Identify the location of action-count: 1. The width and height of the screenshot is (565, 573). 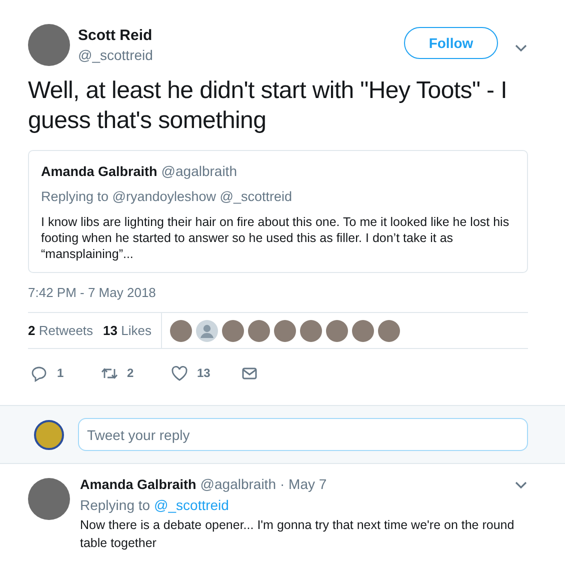
(60, 373).